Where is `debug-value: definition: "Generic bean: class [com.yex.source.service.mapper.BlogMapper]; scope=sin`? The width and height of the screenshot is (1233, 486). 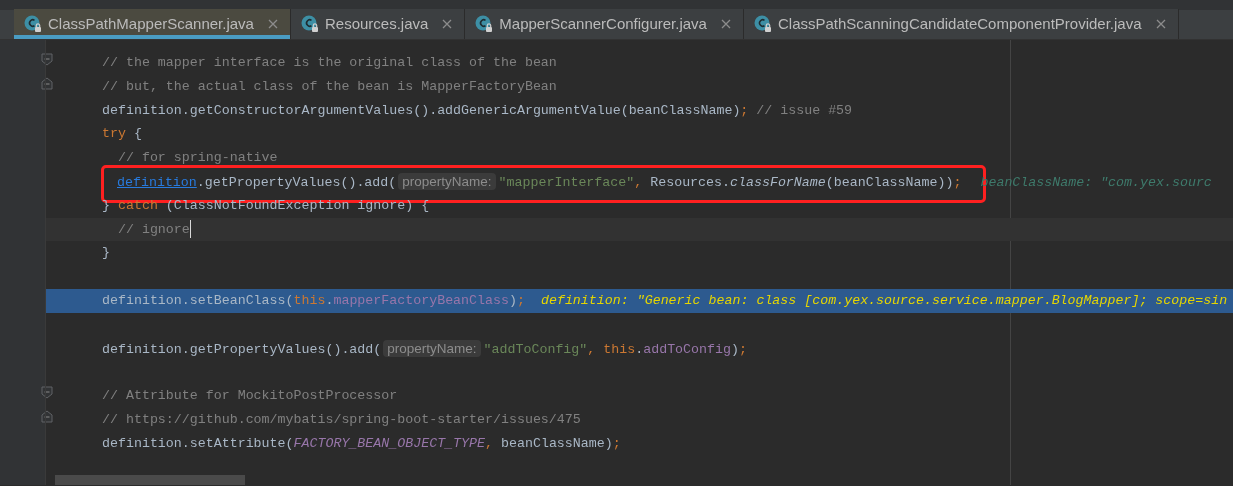
debug-value: definition: "Generic bean: class [com.yex.source.service.mapper.BlogMapper]; scope=sin is located at coordinates (884, 300).